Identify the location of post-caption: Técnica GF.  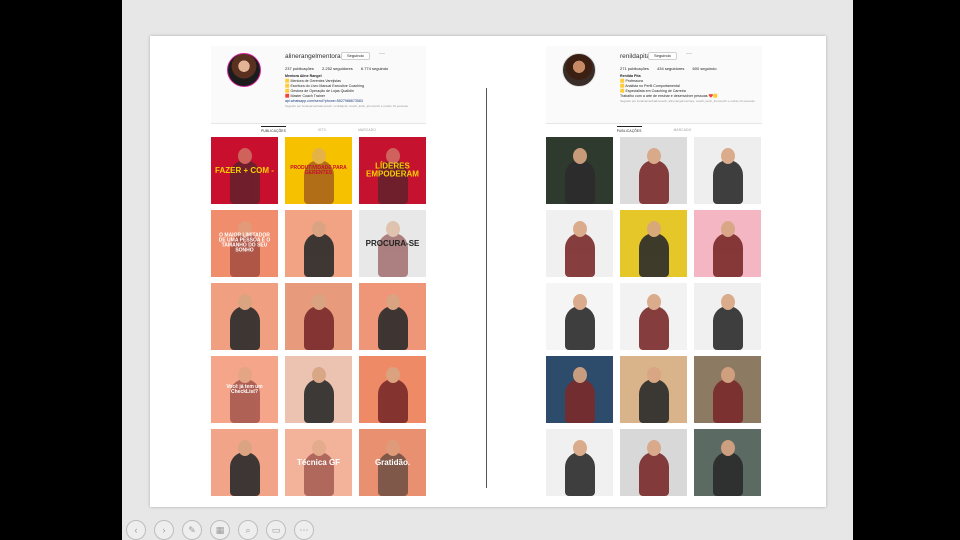
(318, 462).